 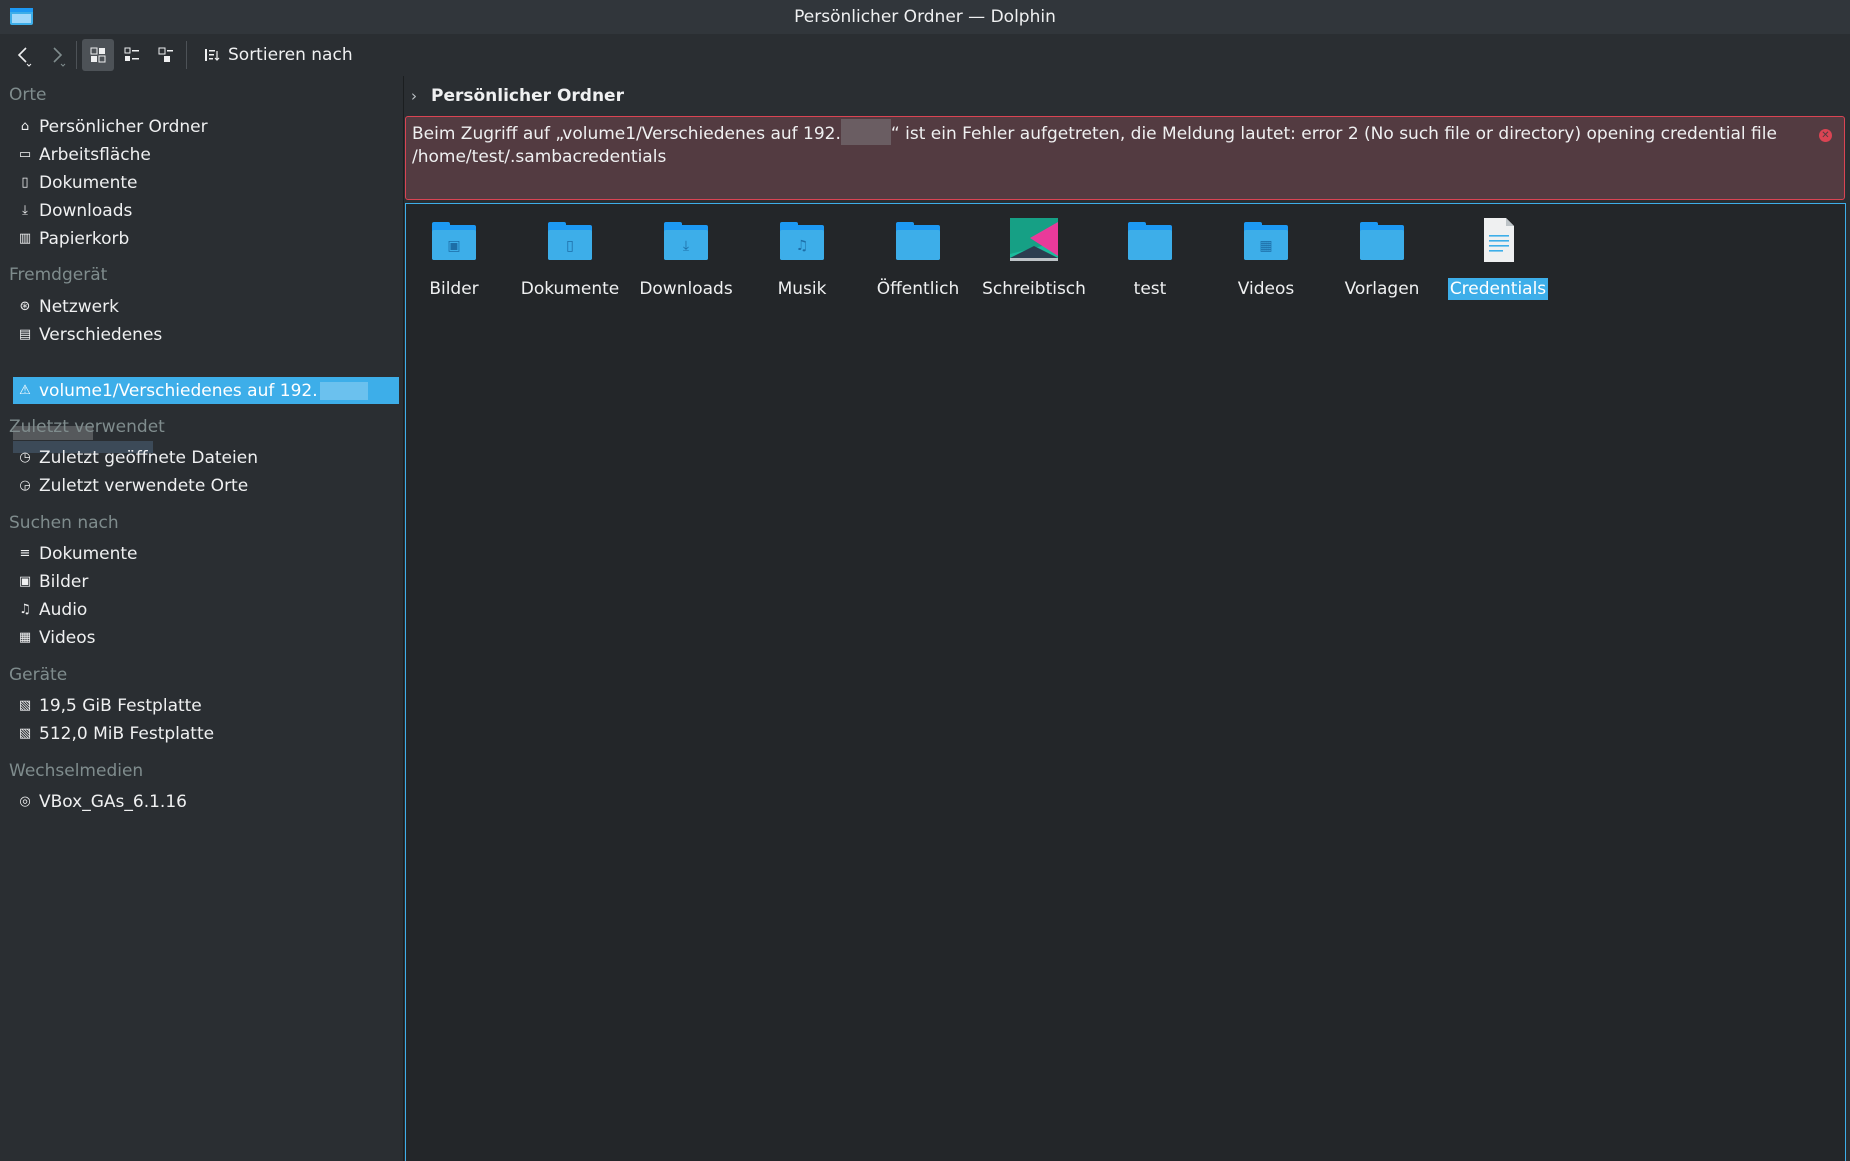 I want to click on view-compact-icon, so click(x=131, y=54).